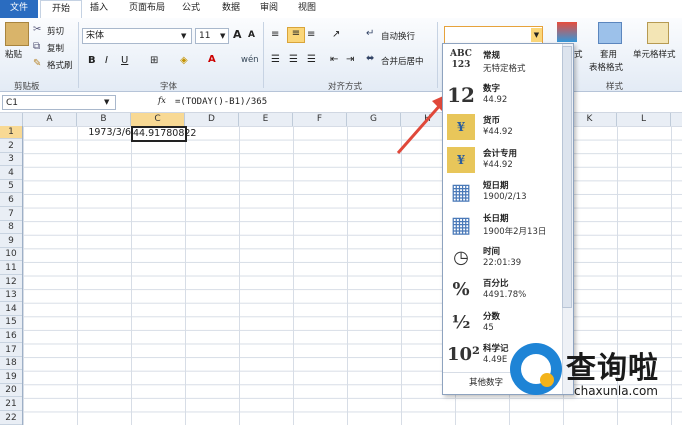 The width and height of the screenshot is (682, 425). I want to click on column-header: E, so click(266, 119).